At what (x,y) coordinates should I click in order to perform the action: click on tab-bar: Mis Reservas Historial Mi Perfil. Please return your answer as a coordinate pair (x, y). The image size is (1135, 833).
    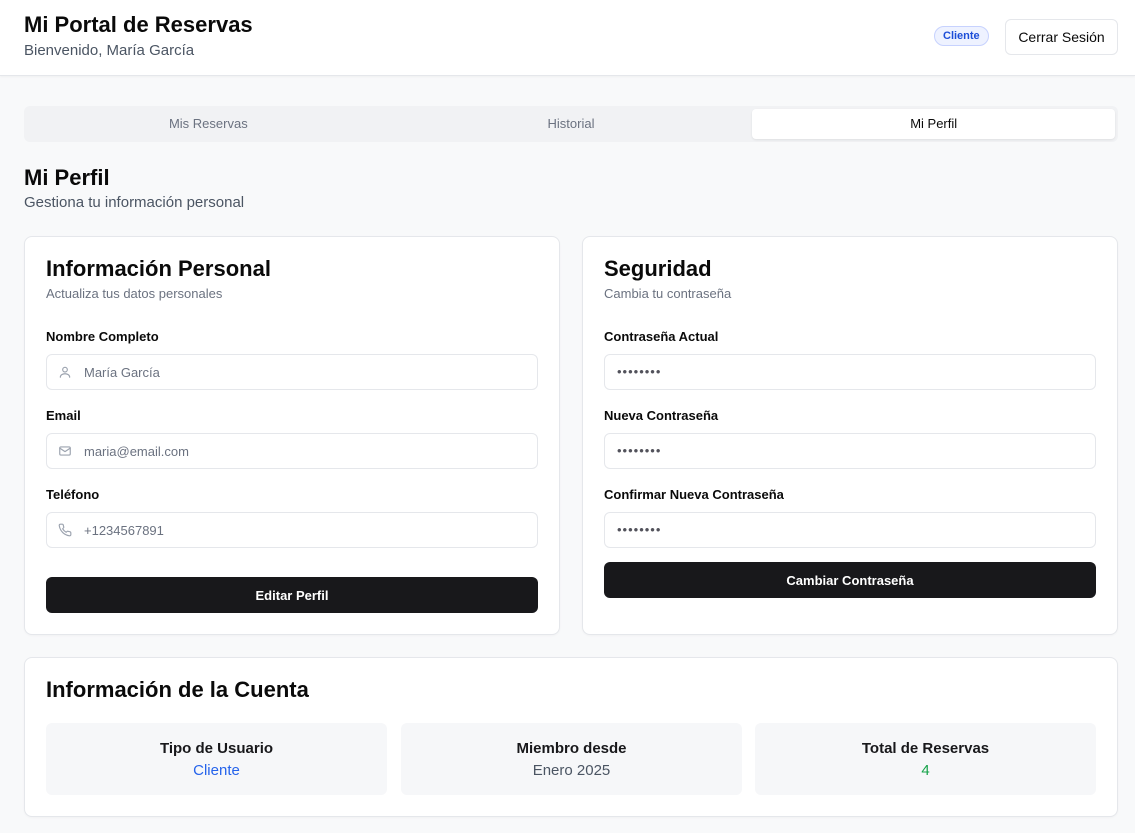
    Looking at the image, I should click on (571, 124).